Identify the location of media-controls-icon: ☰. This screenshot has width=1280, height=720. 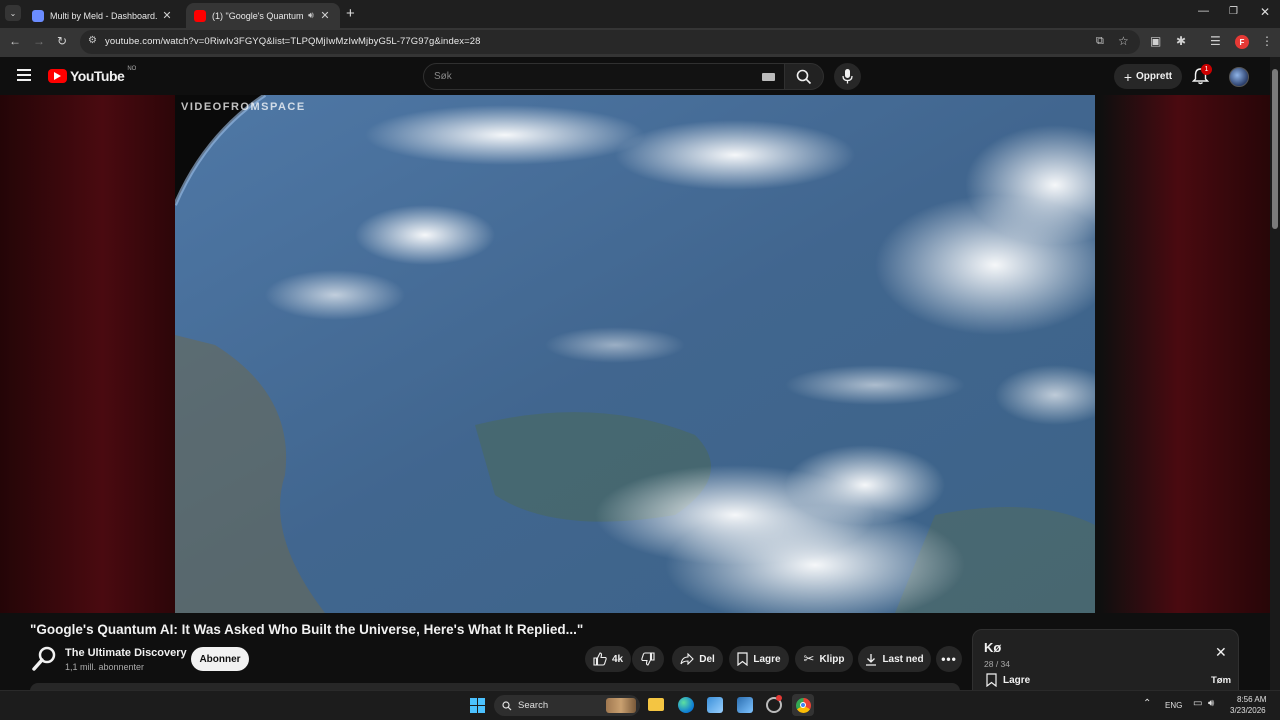
(1215, 41).